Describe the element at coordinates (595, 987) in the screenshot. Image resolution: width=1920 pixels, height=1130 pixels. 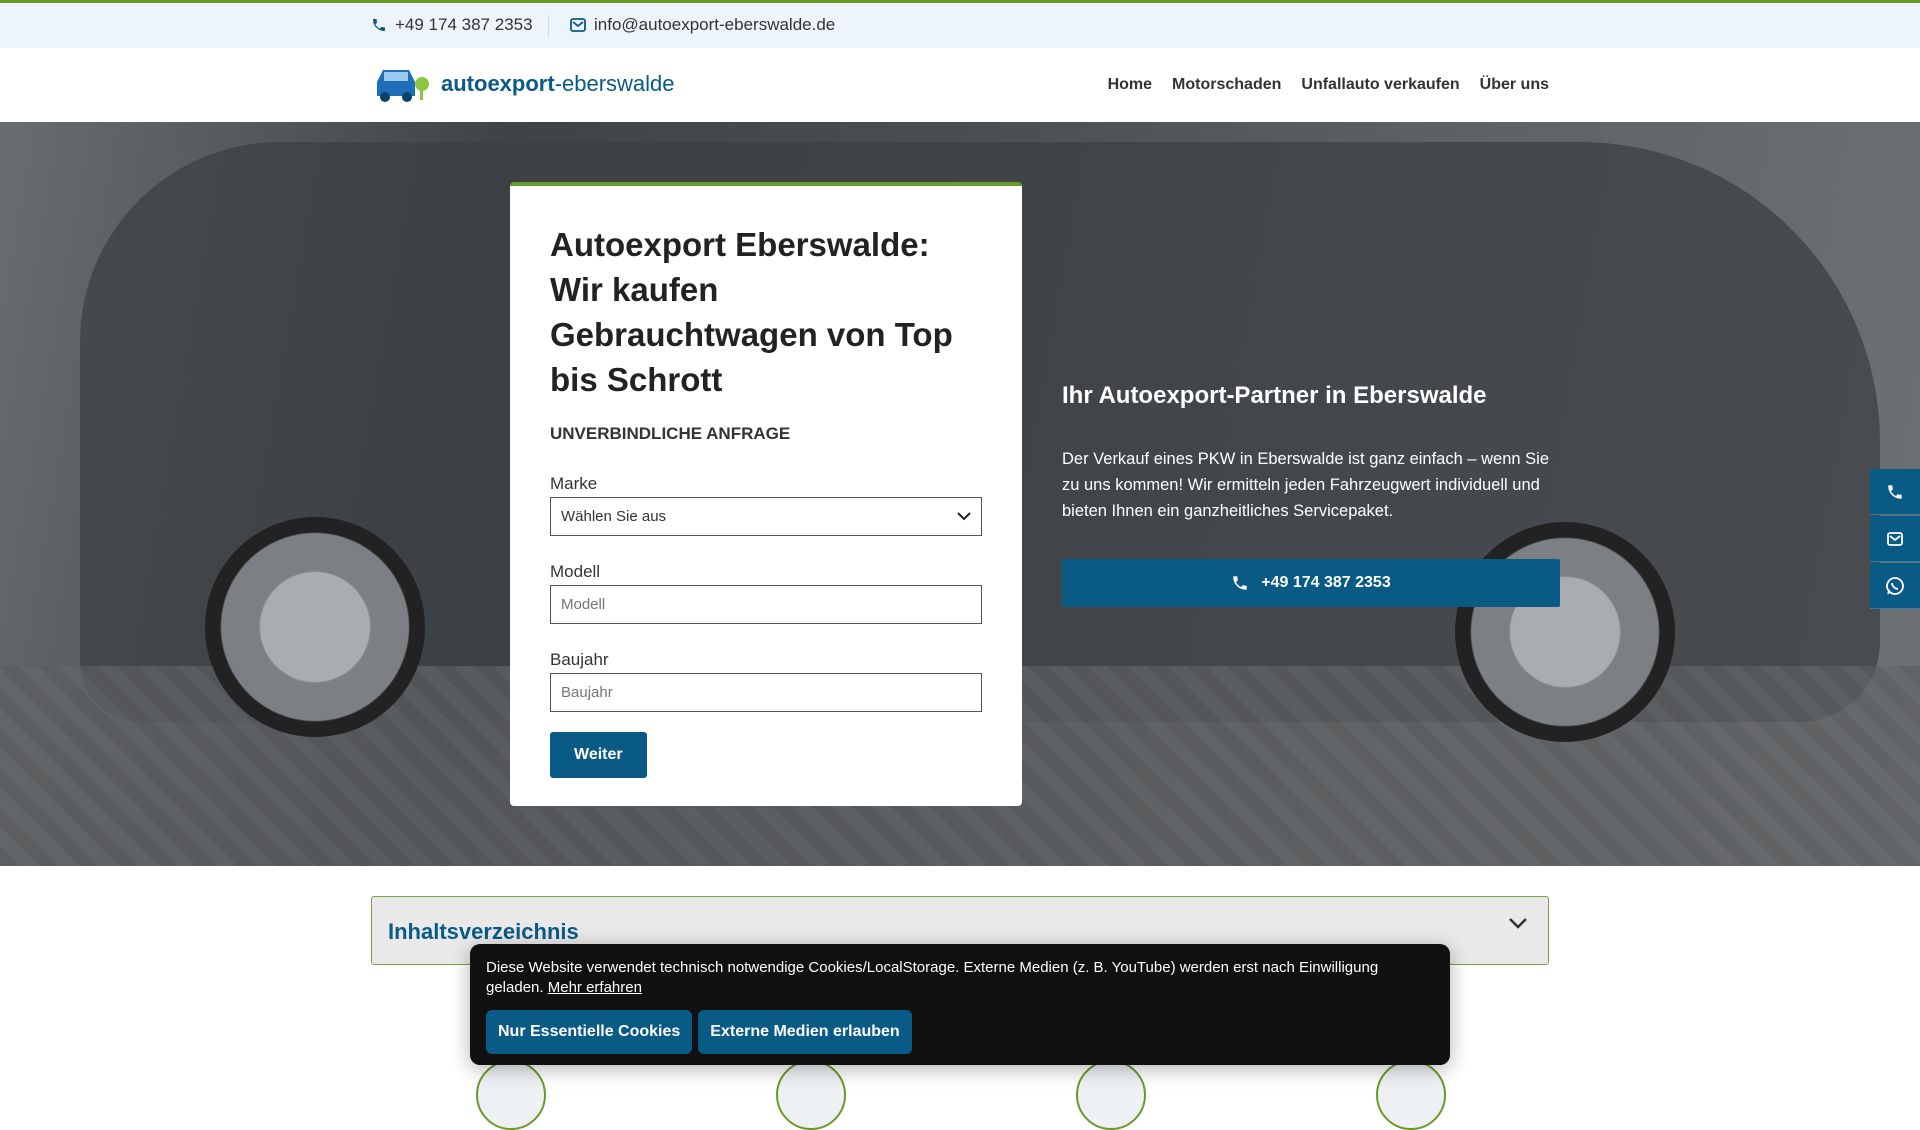
I see `cookie-more-link: Mehr erfahren` at that location.